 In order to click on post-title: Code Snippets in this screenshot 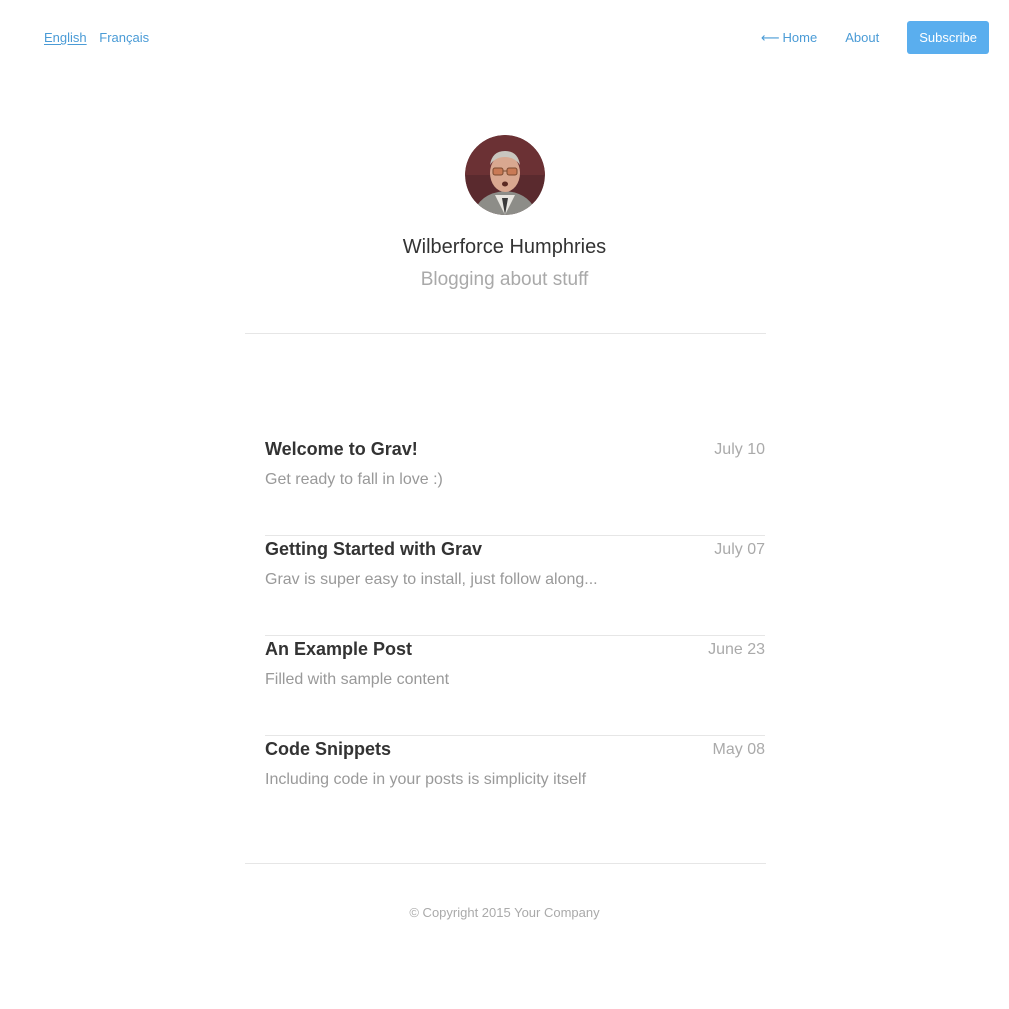, I will do `click(328, 749)`.